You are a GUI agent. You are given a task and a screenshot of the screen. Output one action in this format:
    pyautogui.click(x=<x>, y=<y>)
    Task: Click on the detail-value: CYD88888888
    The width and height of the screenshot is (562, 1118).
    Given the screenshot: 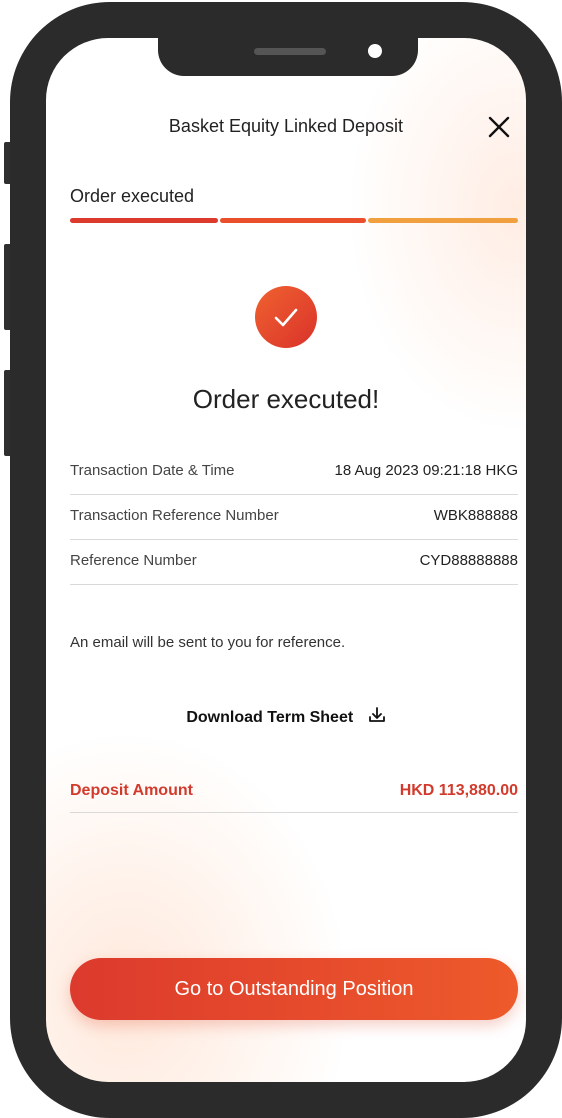 What is the action you would take?
    pyautogui.click(x=468, y=560)
    